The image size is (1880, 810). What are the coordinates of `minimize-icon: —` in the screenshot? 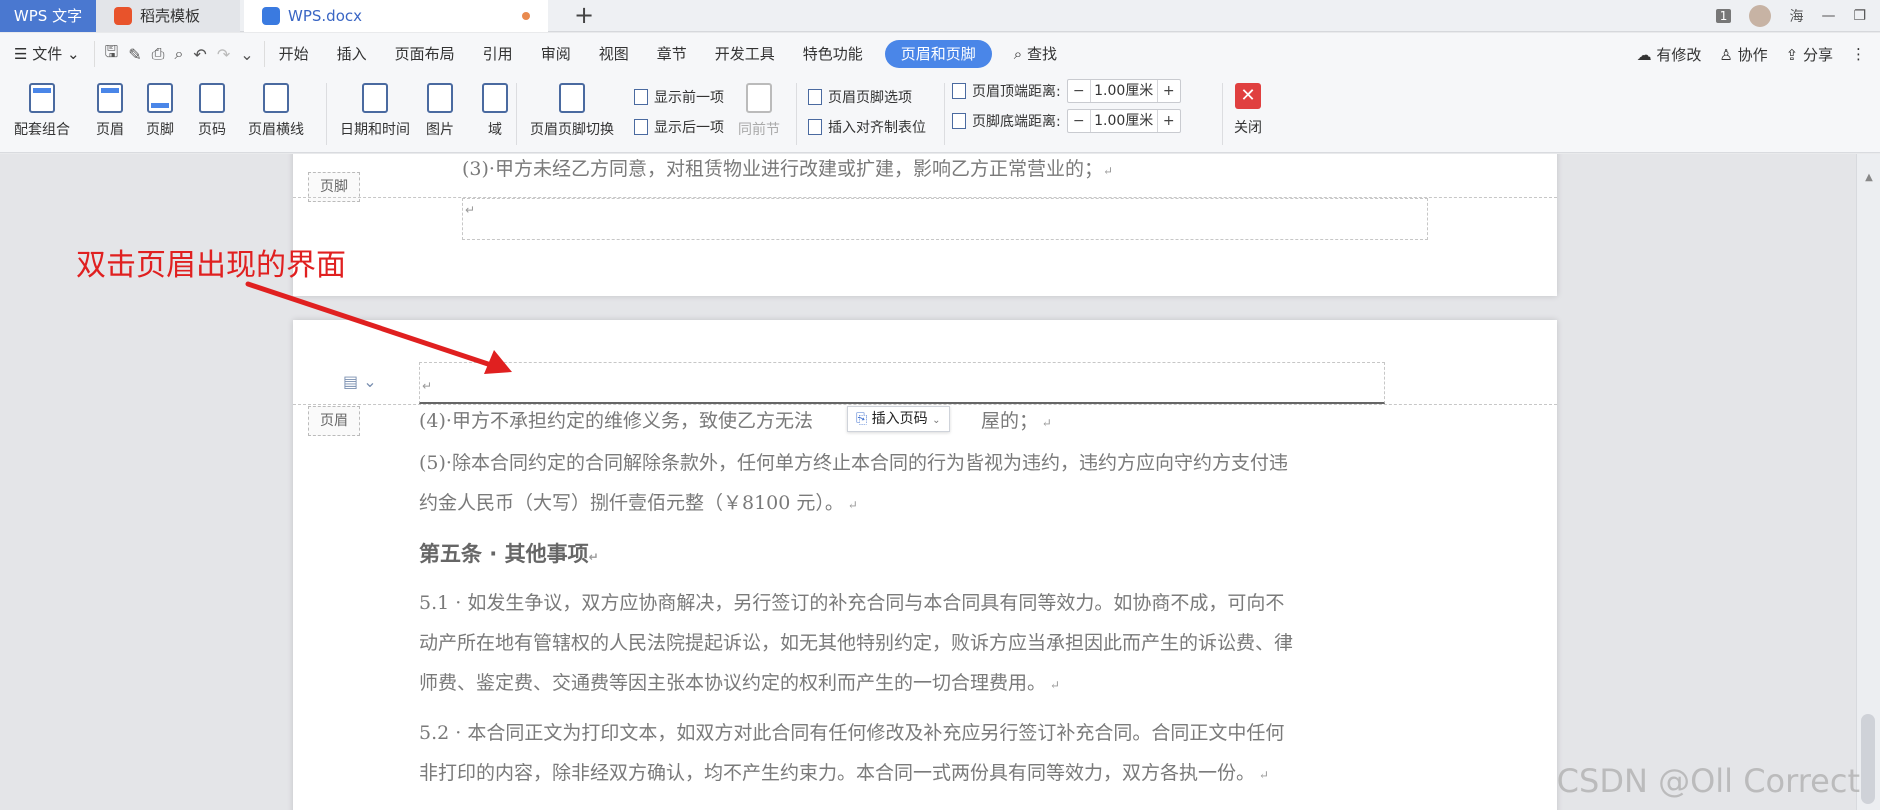 It's located at (1828, 16).